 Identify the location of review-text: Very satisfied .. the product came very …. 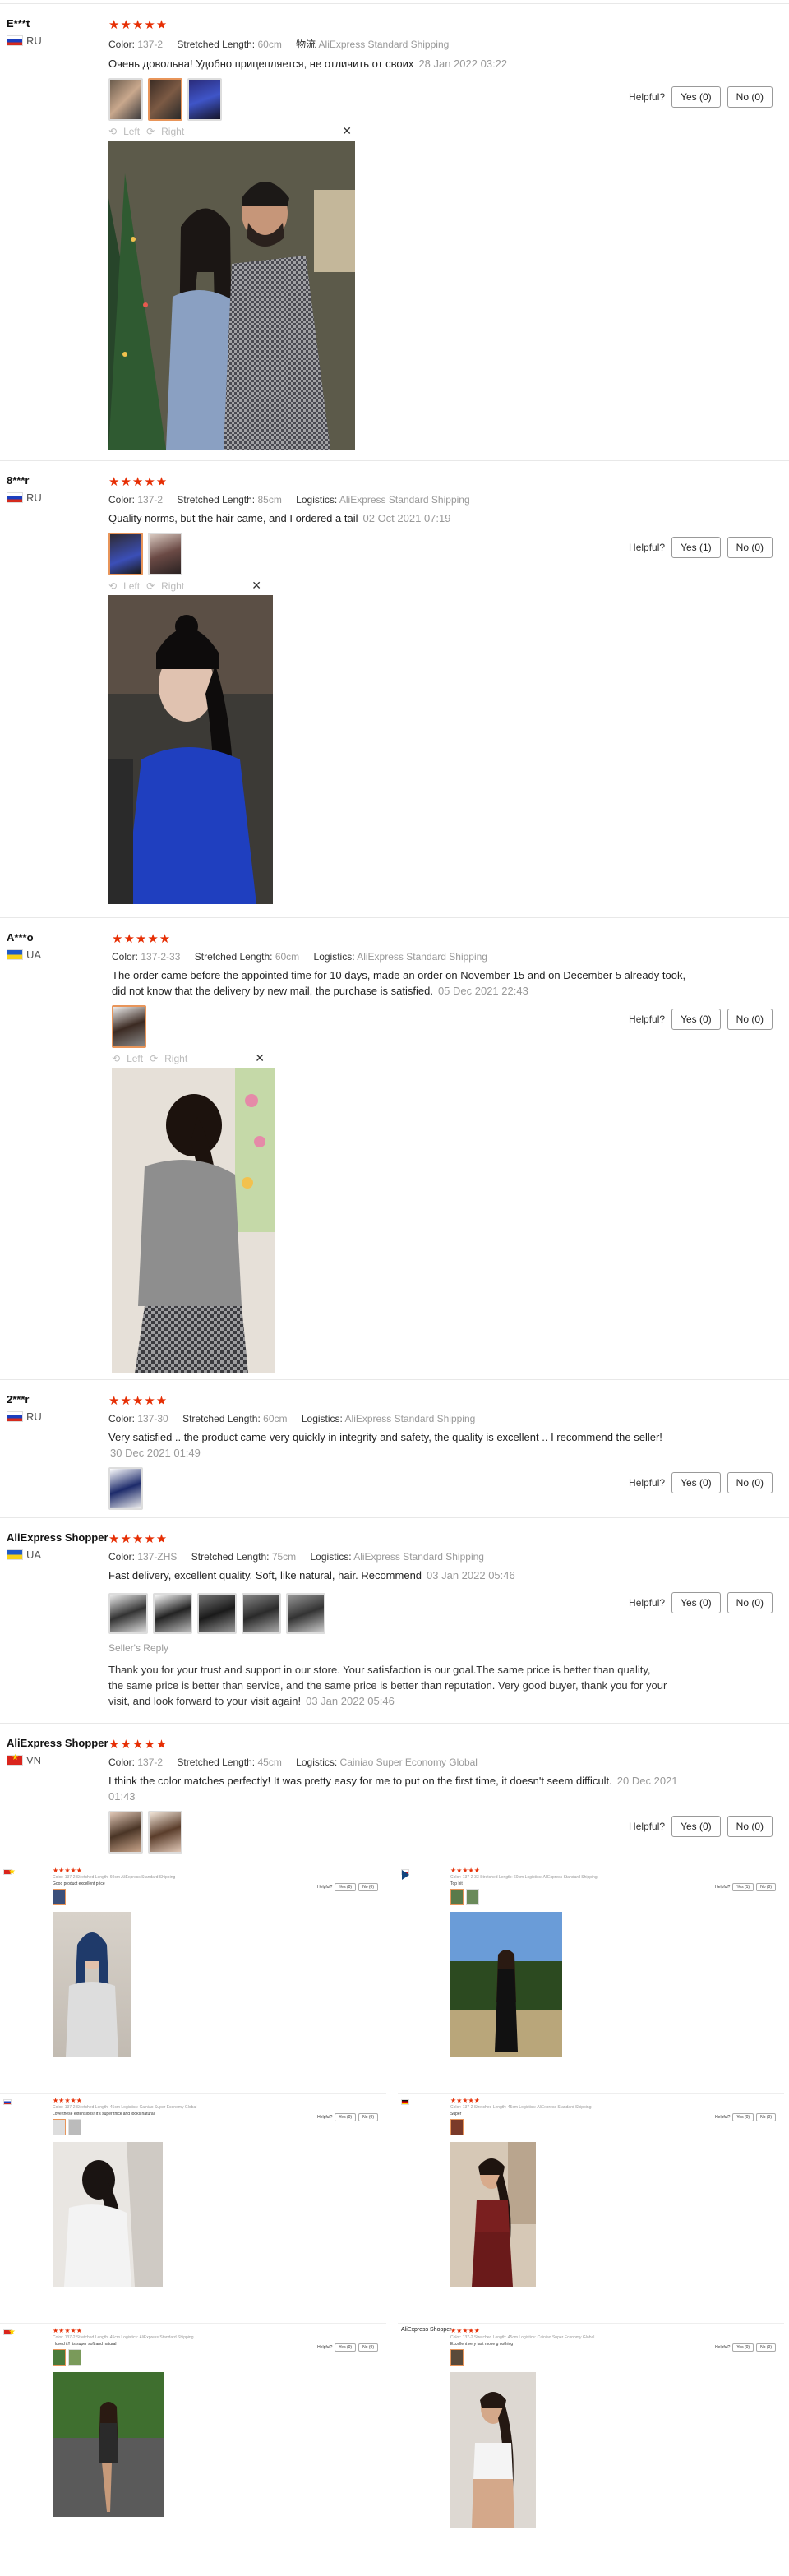
(385, 1445).